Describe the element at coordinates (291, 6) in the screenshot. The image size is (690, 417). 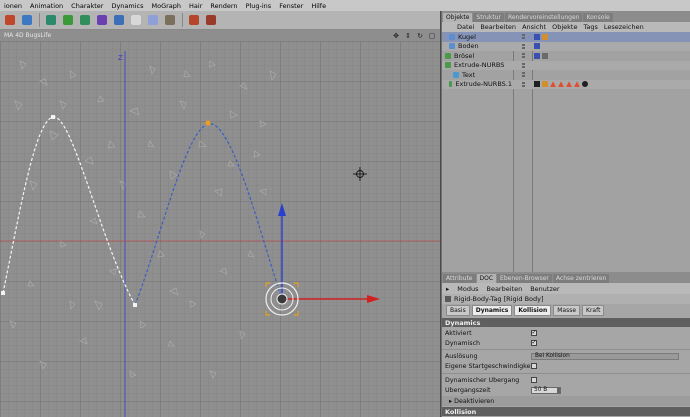
I see `menu-item-fenster: Fenster` at that location.